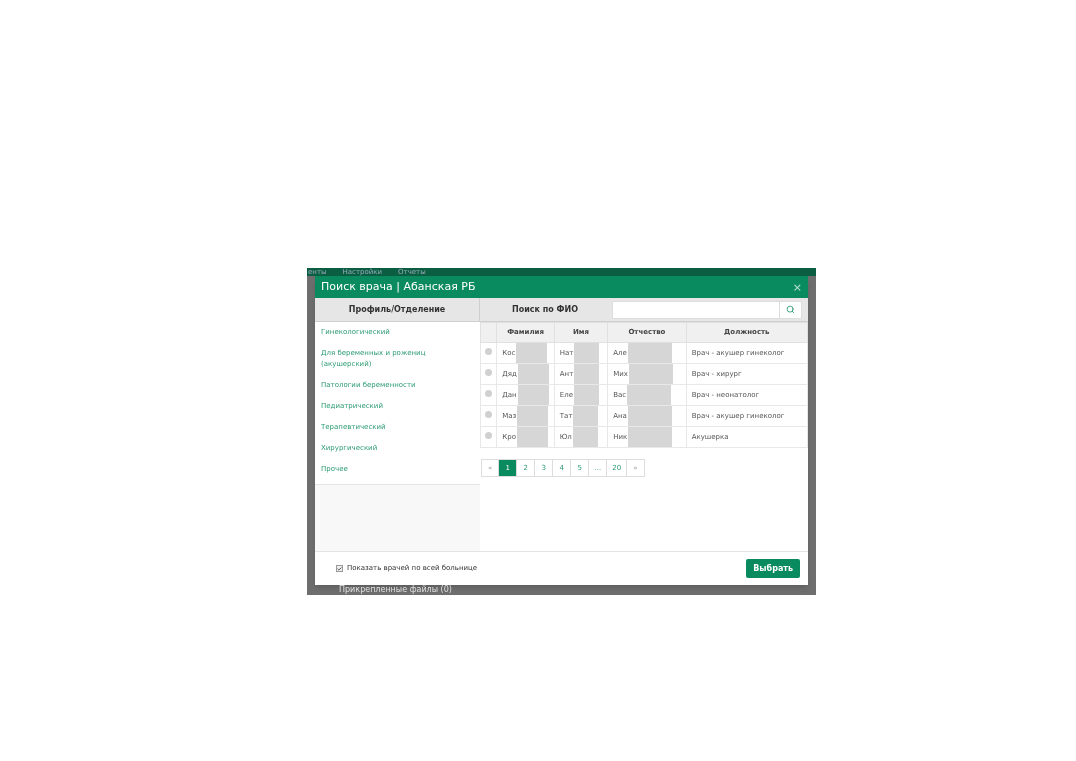 This screenshot has height=761, width=1076. What do you see at coordinates (797, 287) in the screenshot?
I see `close-button: ×` at bounding box center [797, 287].